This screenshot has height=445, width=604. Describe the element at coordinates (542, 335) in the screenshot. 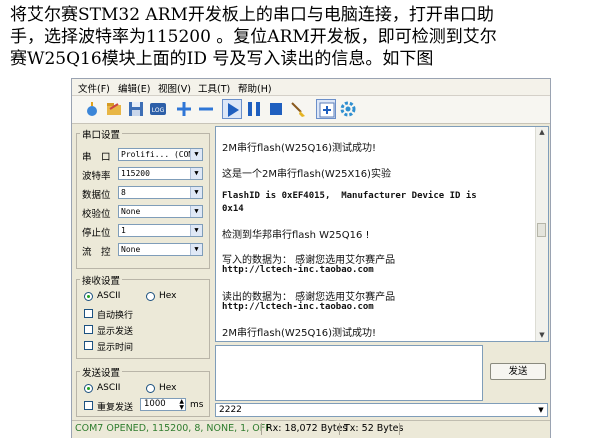

I see `scroll-down-icon: ▼` at that location.